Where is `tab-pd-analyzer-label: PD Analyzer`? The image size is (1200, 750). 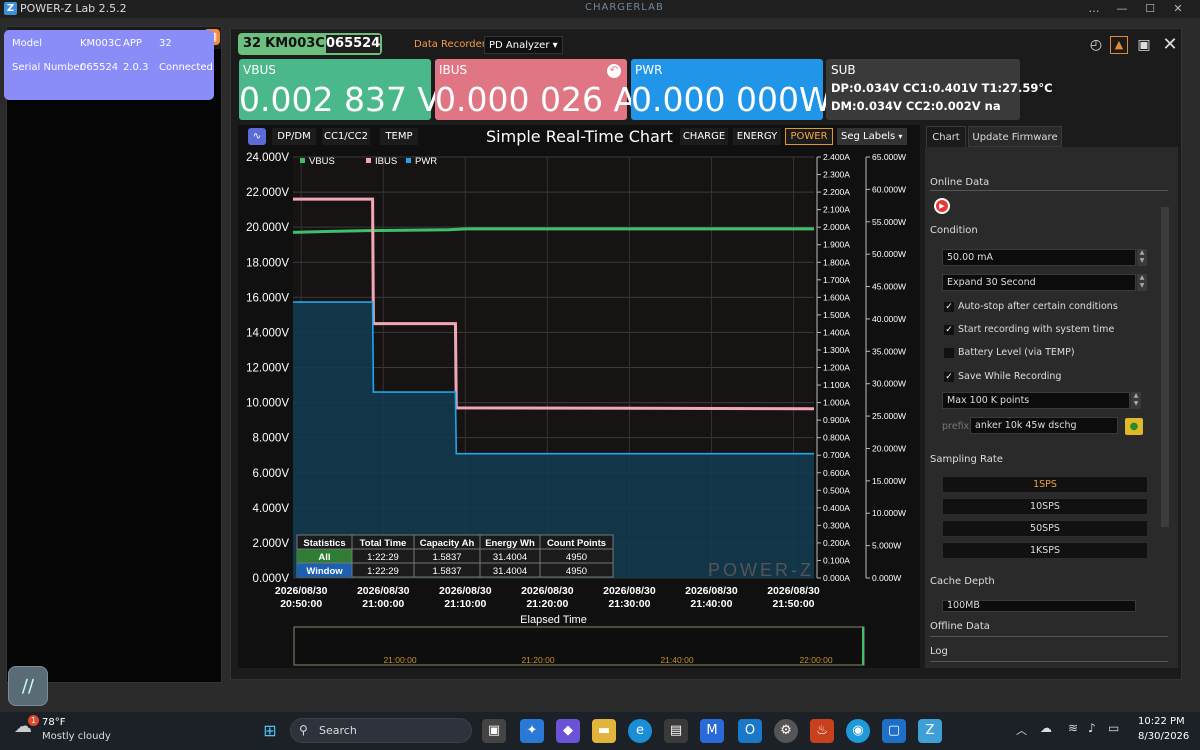 tab-pd-analyzer-label: PD Analyzer is located at coordinates (519, 45).